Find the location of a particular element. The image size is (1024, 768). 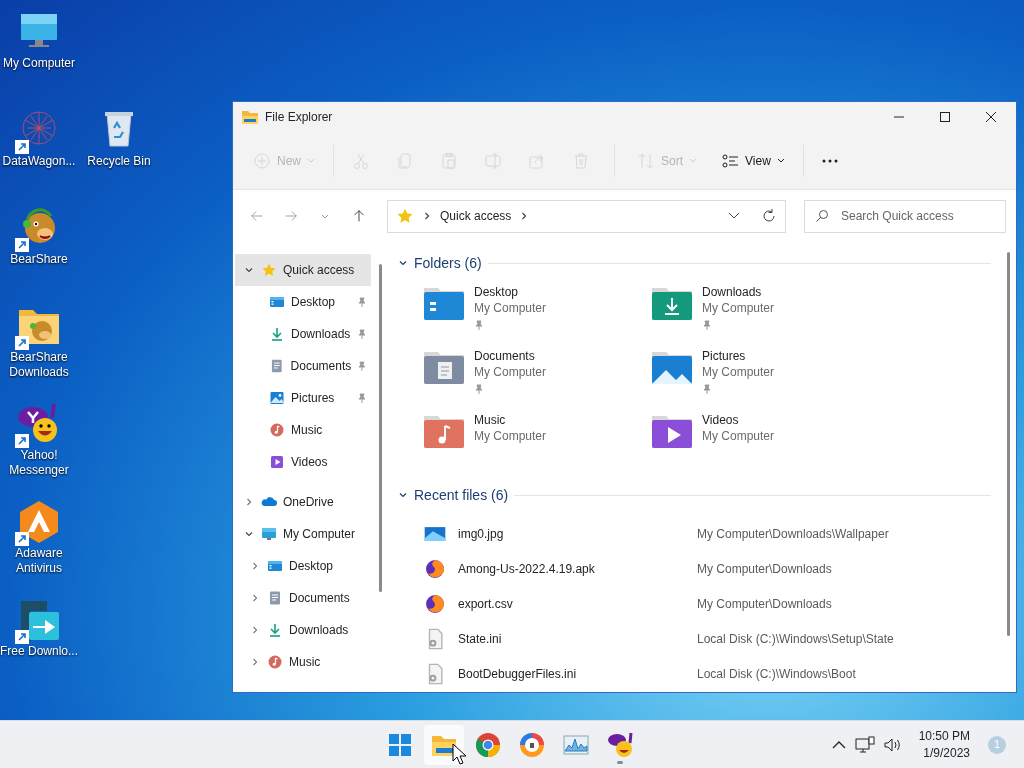

mouse-pointer-icon is located at coordinates (459, 754).